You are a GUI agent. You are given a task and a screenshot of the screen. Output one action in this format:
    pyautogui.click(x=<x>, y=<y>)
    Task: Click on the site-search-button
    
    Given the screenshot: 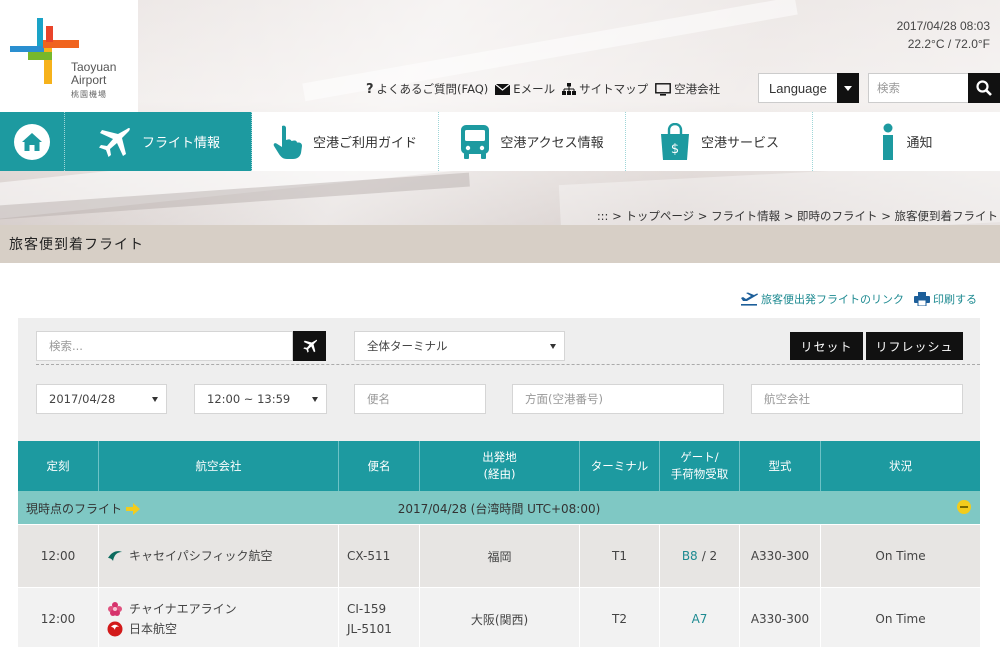 What is the action you would take?
    pyautogui.click(x=984, y=88)
    